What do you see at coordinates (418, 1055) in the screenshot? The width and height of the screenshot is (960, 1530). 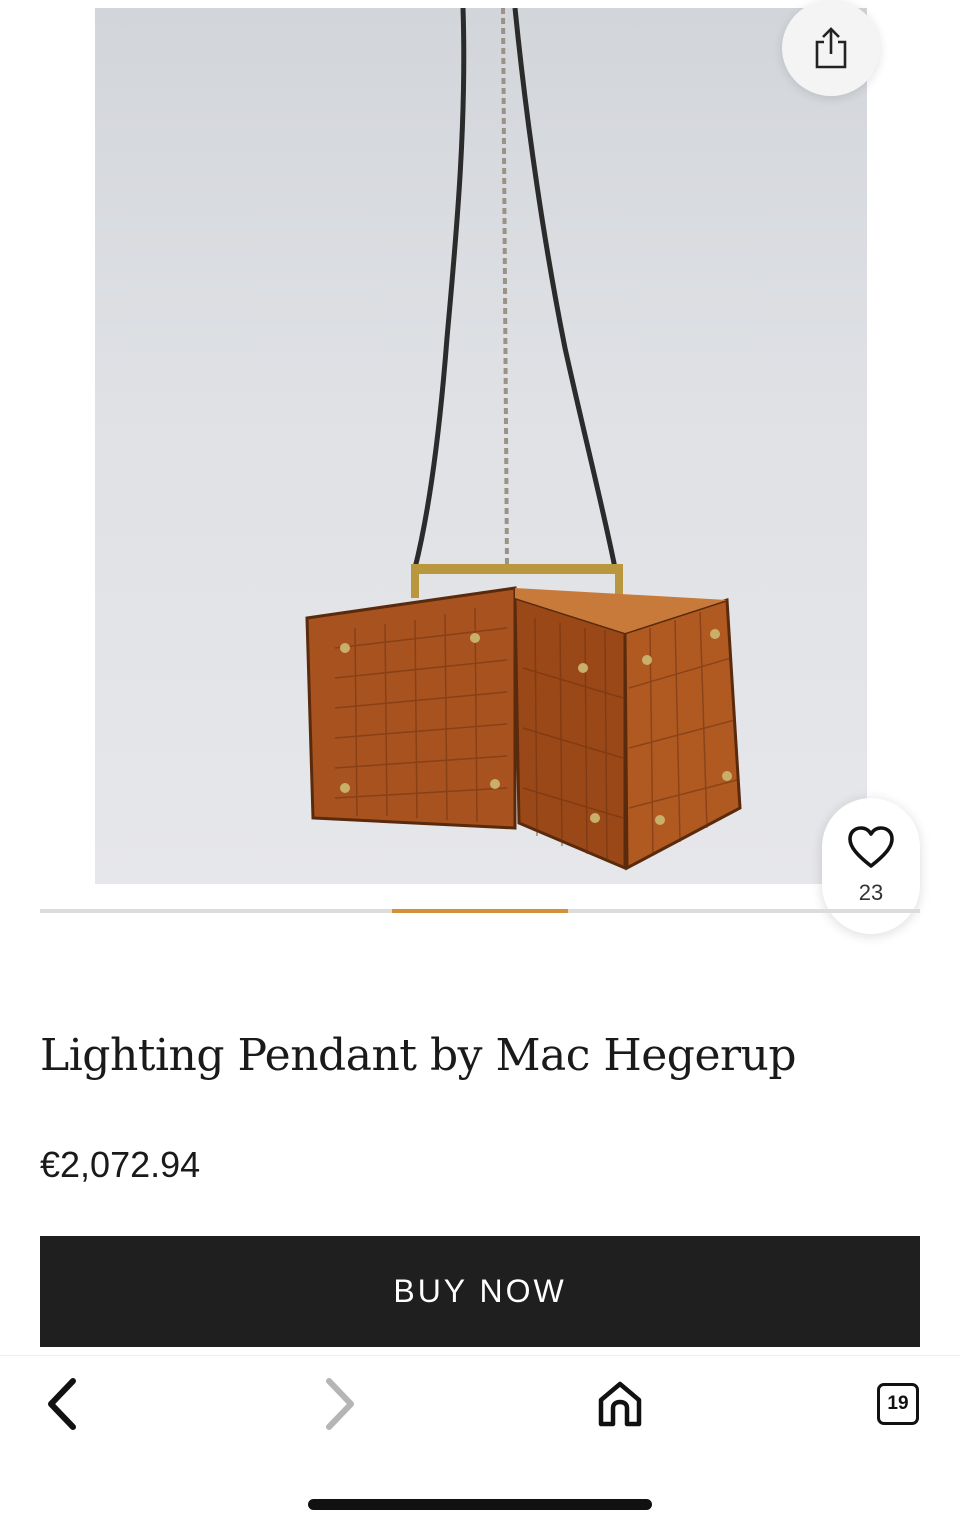 I see `product-title: Lighting Pendant by Mac Hegerup` at bounding box center [418, 1055].